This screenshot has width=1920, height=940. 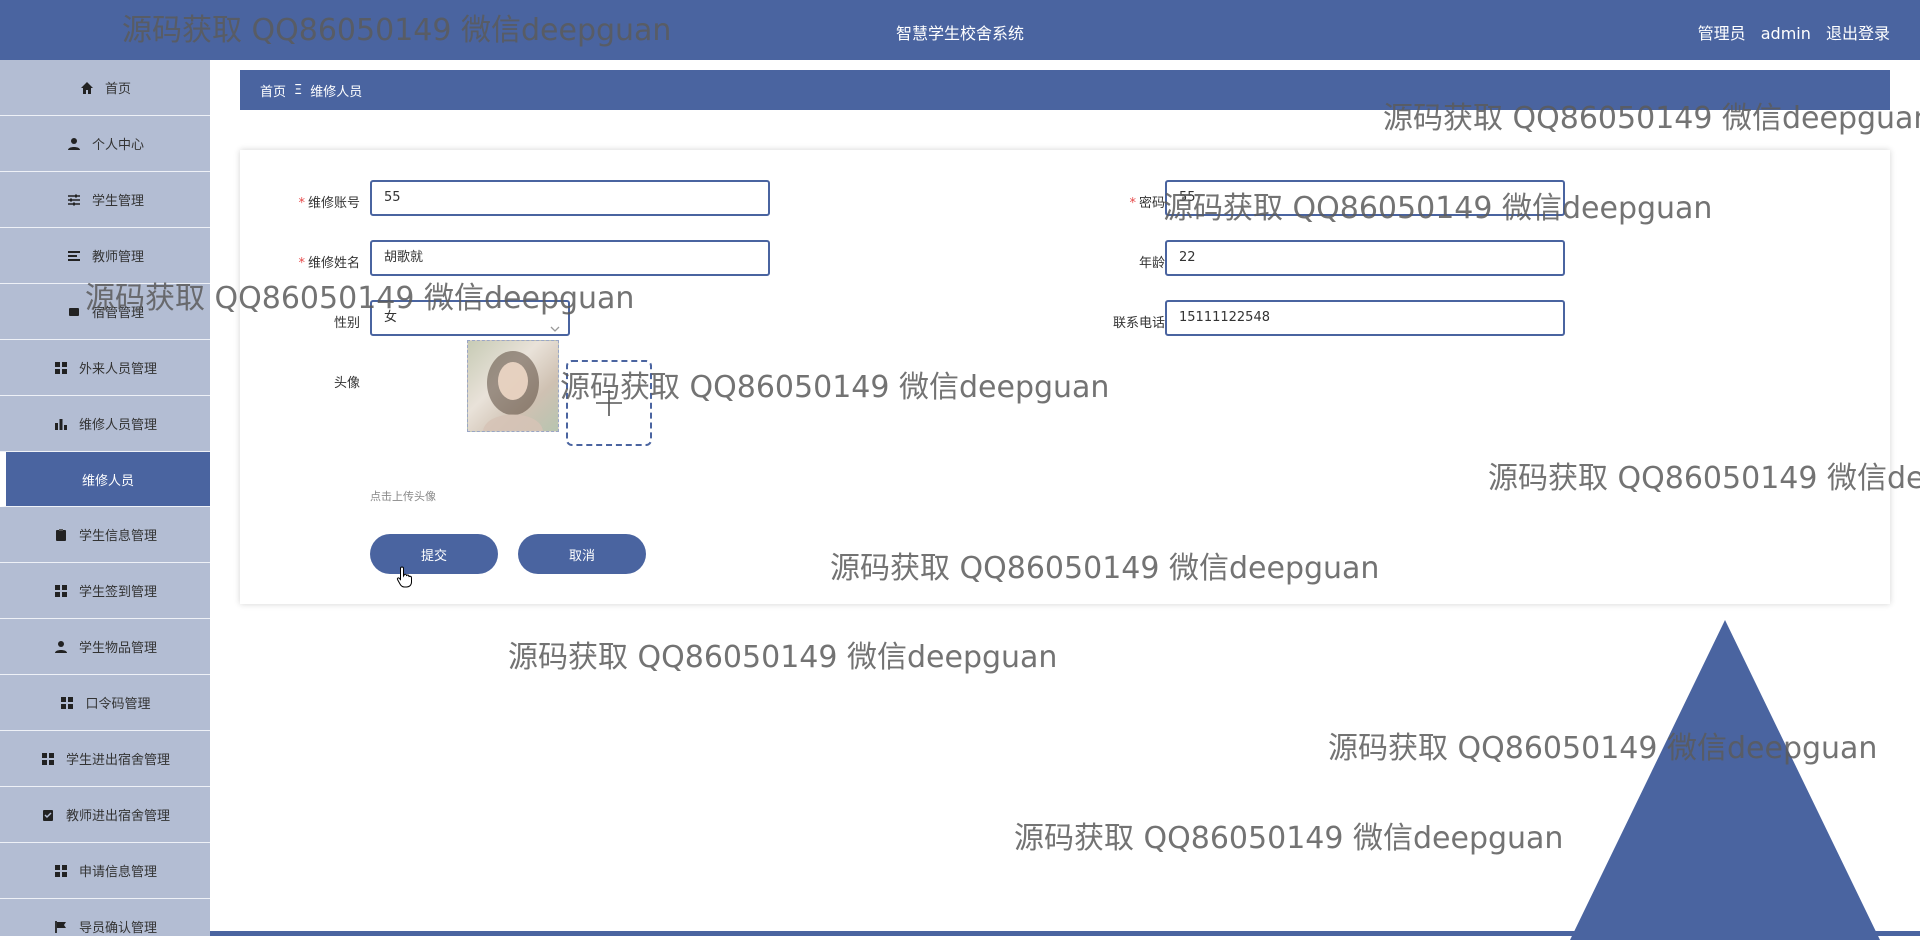 I want to click on flag-icon, so click(x=61, y=927).